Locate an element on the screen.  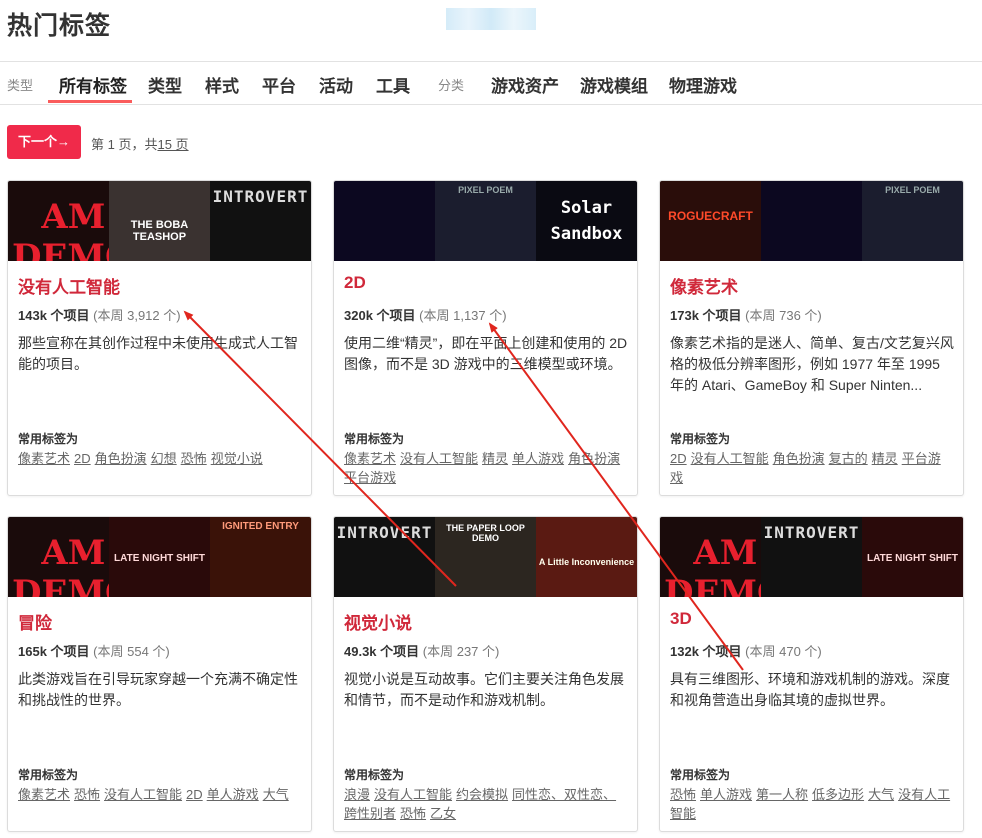
tag-title: 冒险 is located at coordinates (35, 621).